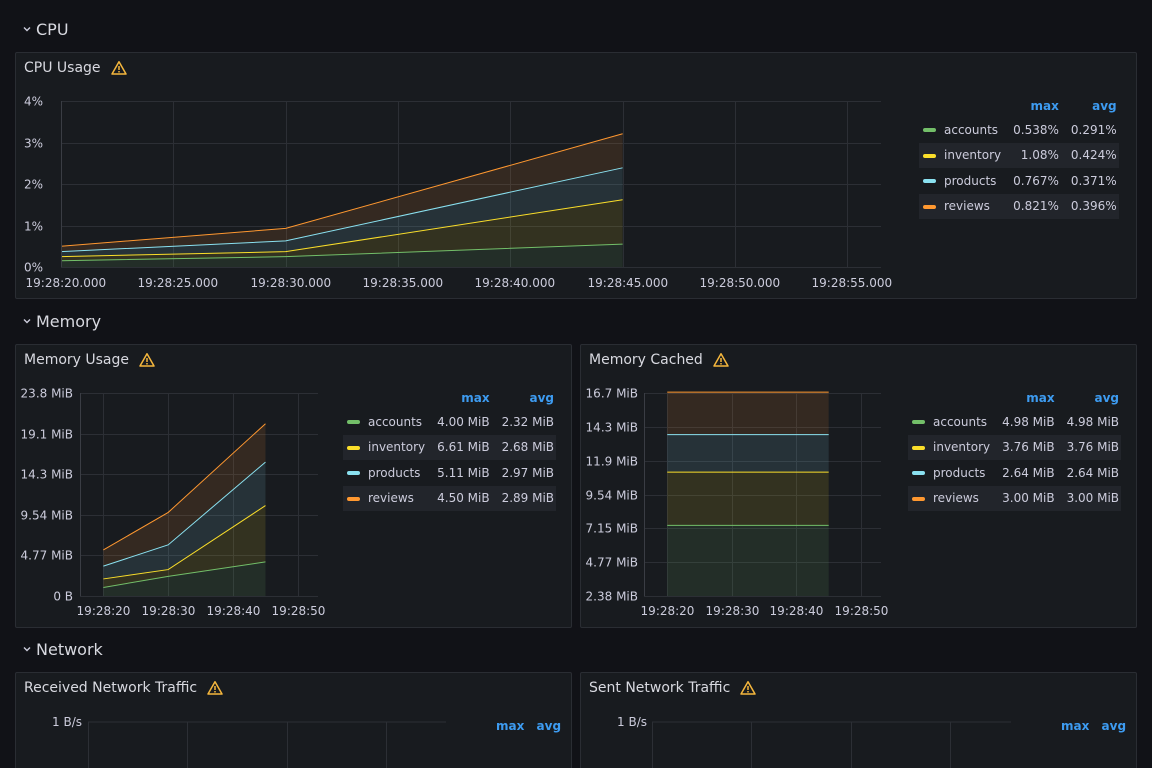 This screenshot has width=1152, height=768. What do you see at coordinates (959, 472) in the screenshot?
I see `legend-series-name: products` at bounding box center [959, 472].